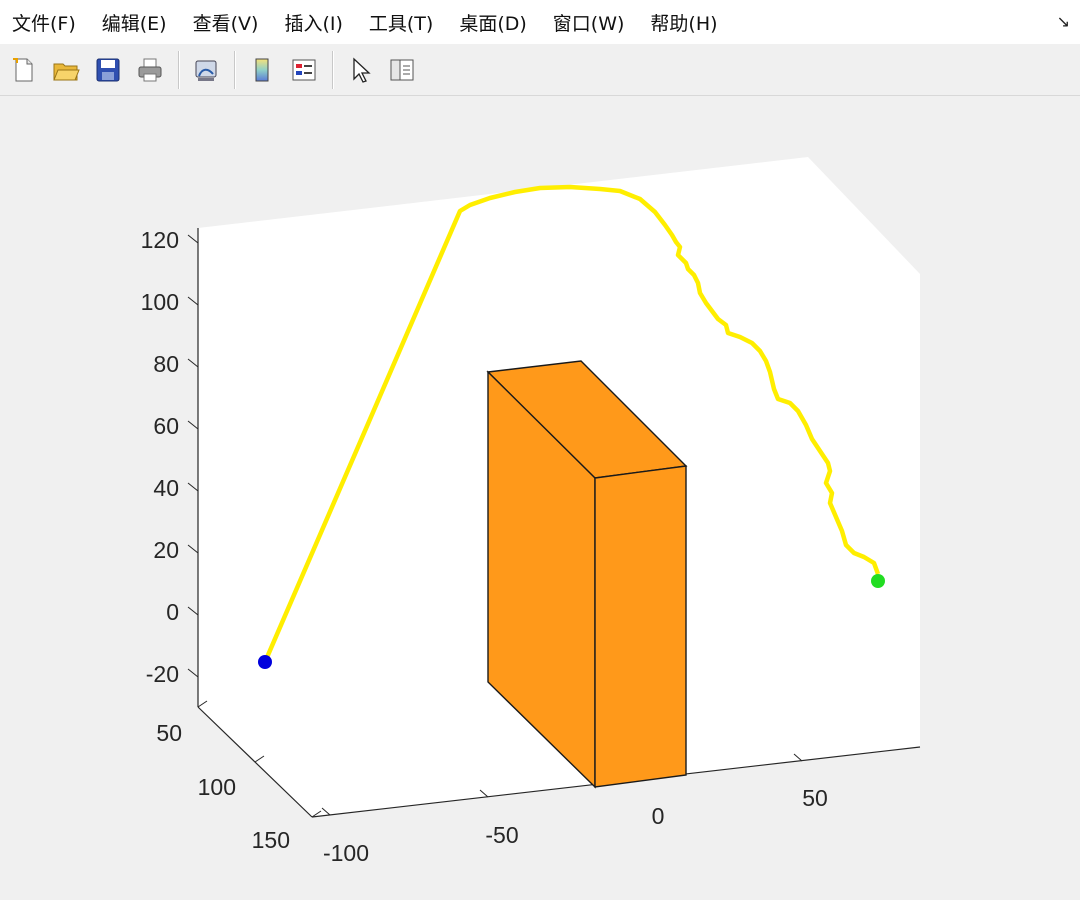 The image size is (1080, 900). Describe the element at coordinates (193, 456) in the screenshot. I see `z-ticks` at that location.